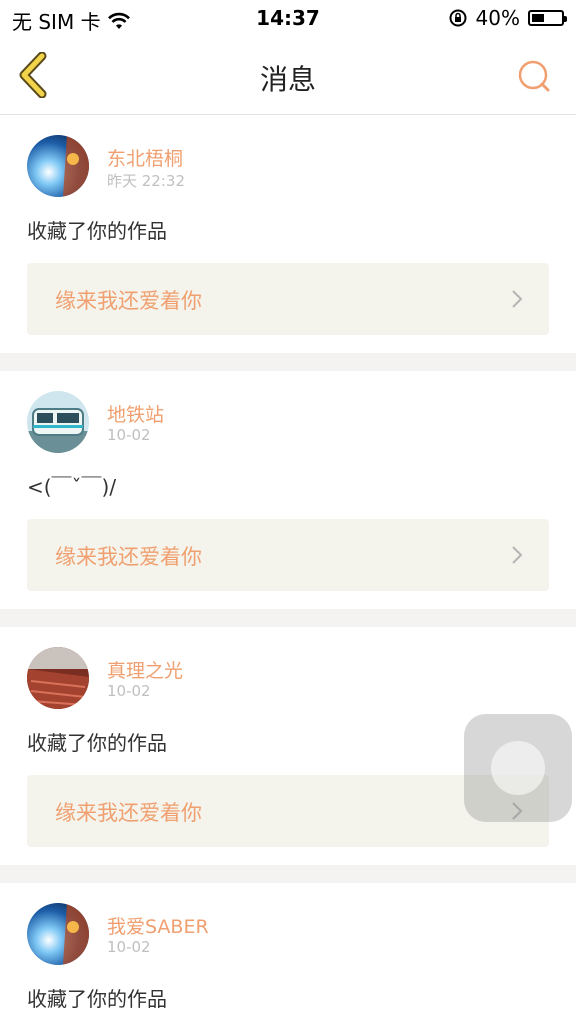  Describe the element at coordinates (158, 925) in the screenshot. I see `username: 我爱SABER` at that location.